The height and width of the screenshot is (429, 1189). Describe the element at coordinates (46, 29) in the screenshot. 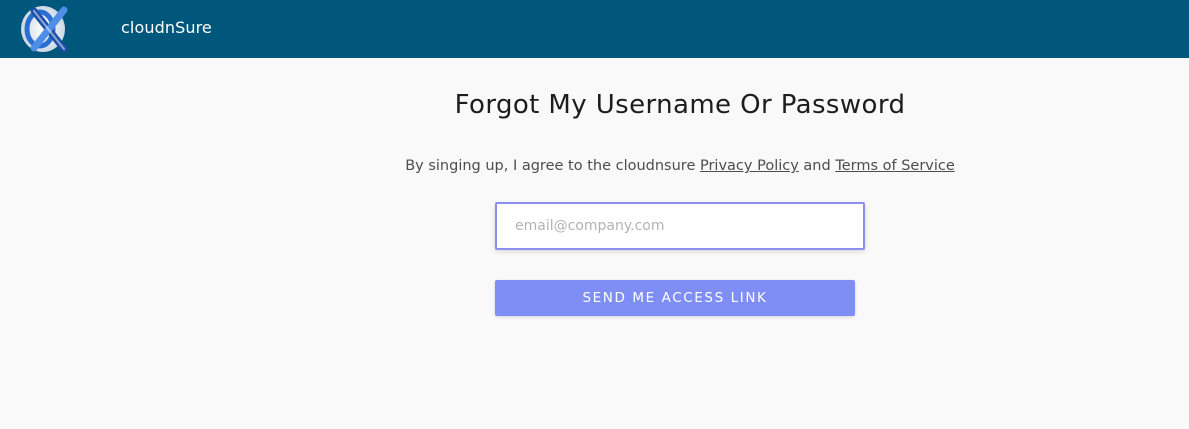

I see `cloudnsure-logo-icon` at that location.